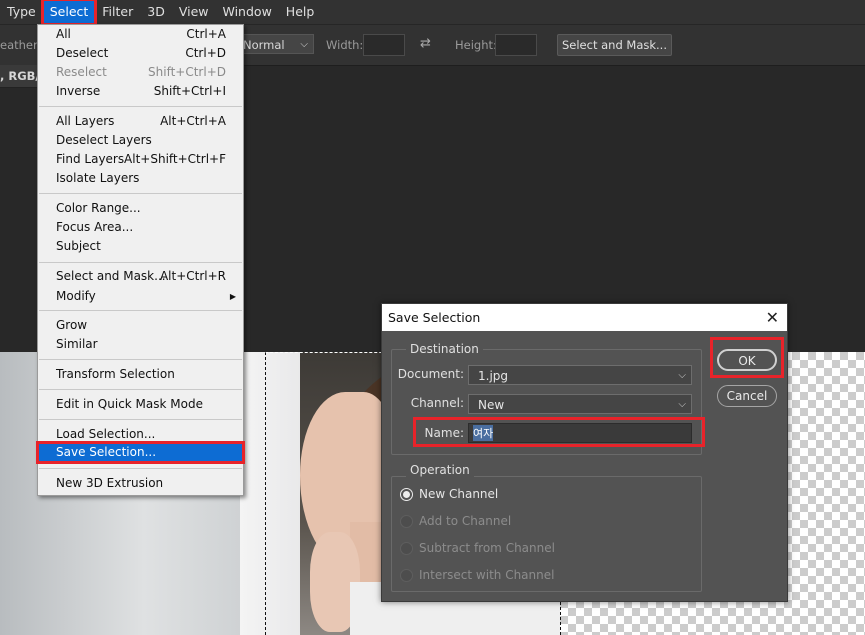  What do you see at coordinates (69, 13) in the screenshot?
I see `menu-select: Select` at bounding box center [69, 13].